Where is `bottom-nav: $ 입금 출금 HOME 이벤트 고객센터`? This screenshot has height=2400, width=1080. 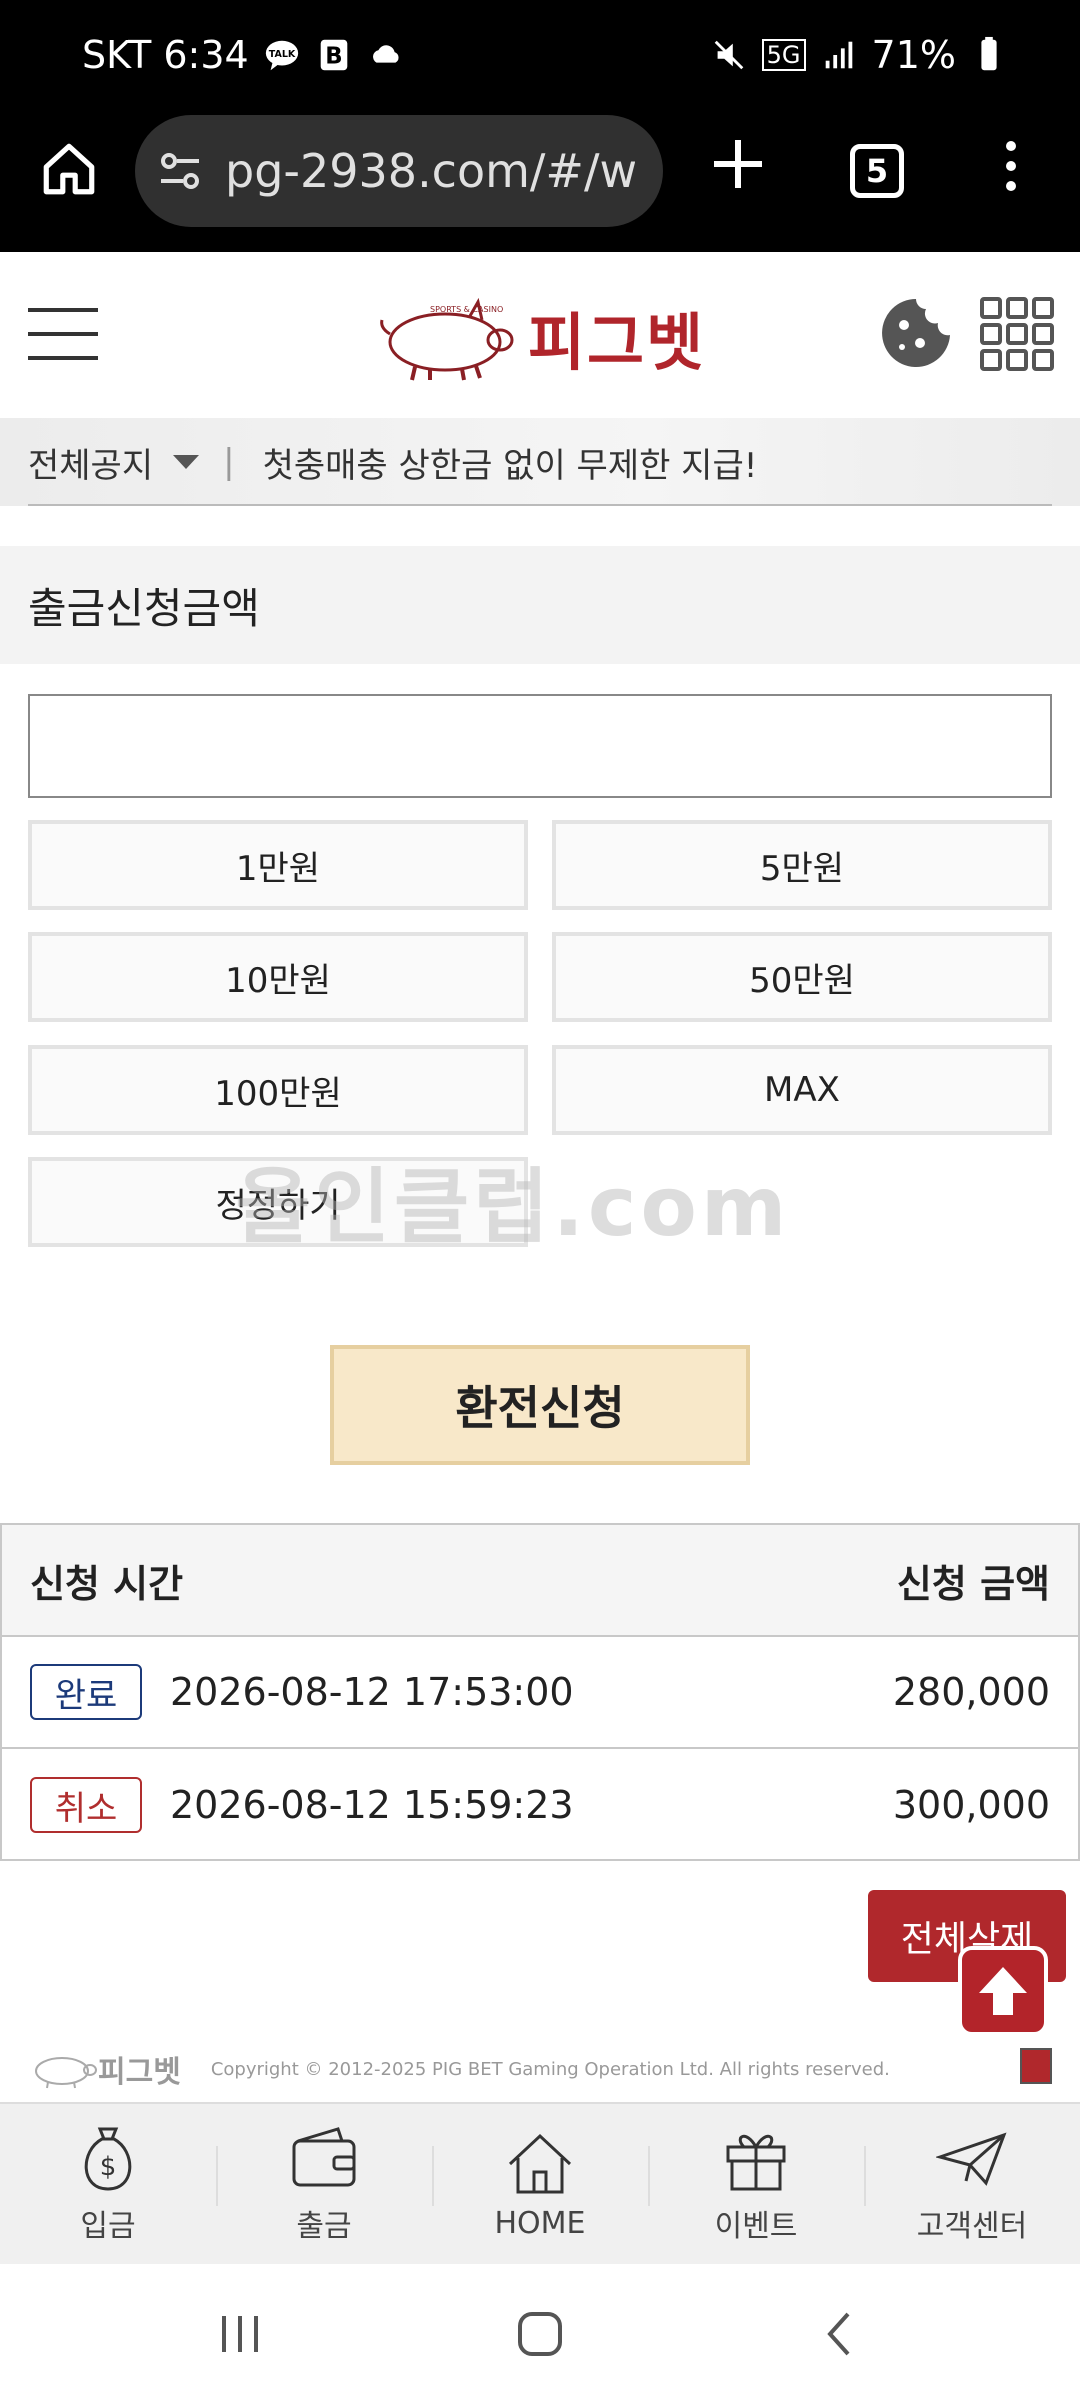 bottom-nav: $ 입금 출금 HOME 이벤트 고객센터 is located at coordinates (540, 2183).